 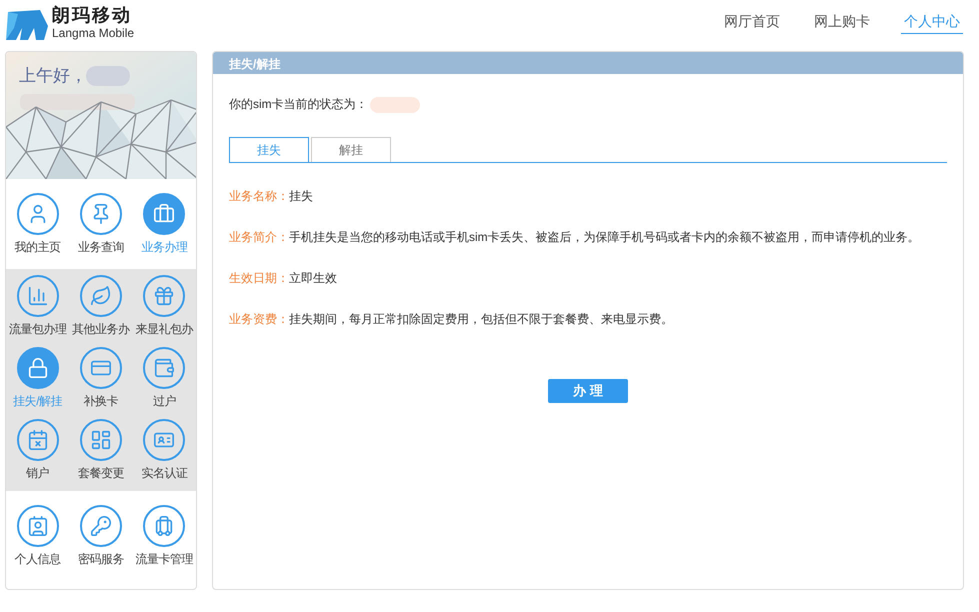 What do you see at coordinates (101, 229) in the screenshot?
I see `menu-item: 业务查询` at bounding box center [101, 229].